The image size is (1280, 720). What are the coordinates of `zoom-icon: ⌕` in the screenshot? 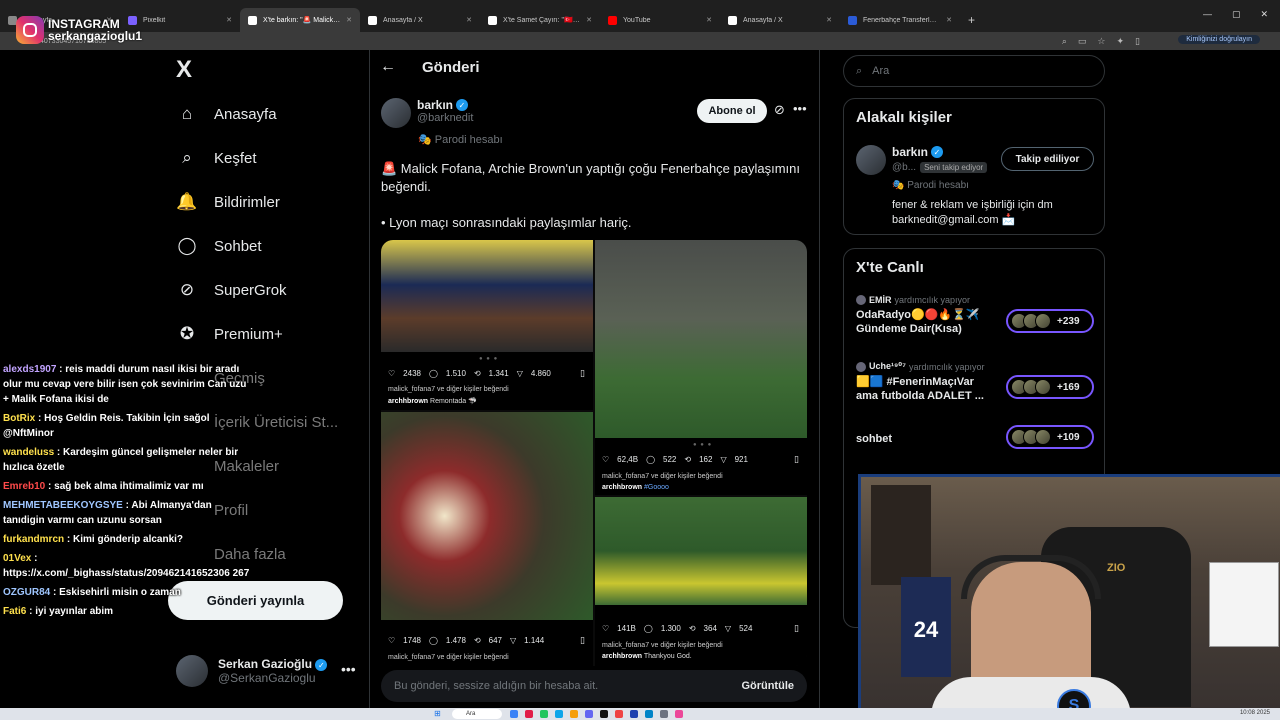 It's located at (1064, 41).